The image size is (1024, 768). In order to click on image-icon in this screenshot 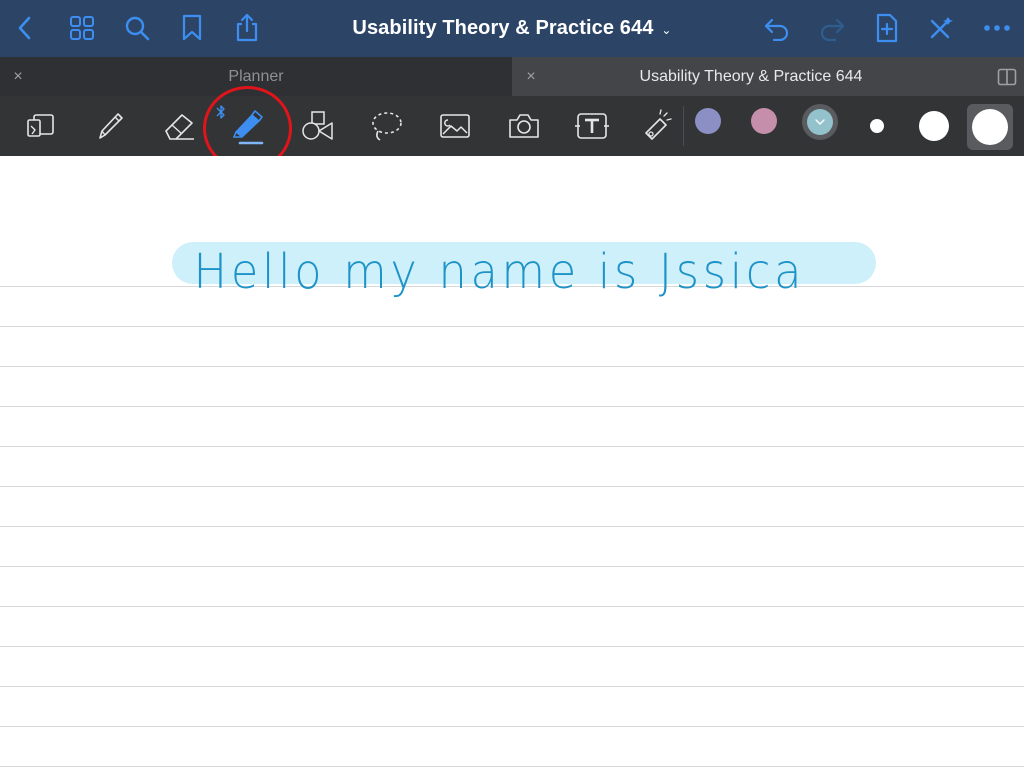, I will do `click(455, 126)`.